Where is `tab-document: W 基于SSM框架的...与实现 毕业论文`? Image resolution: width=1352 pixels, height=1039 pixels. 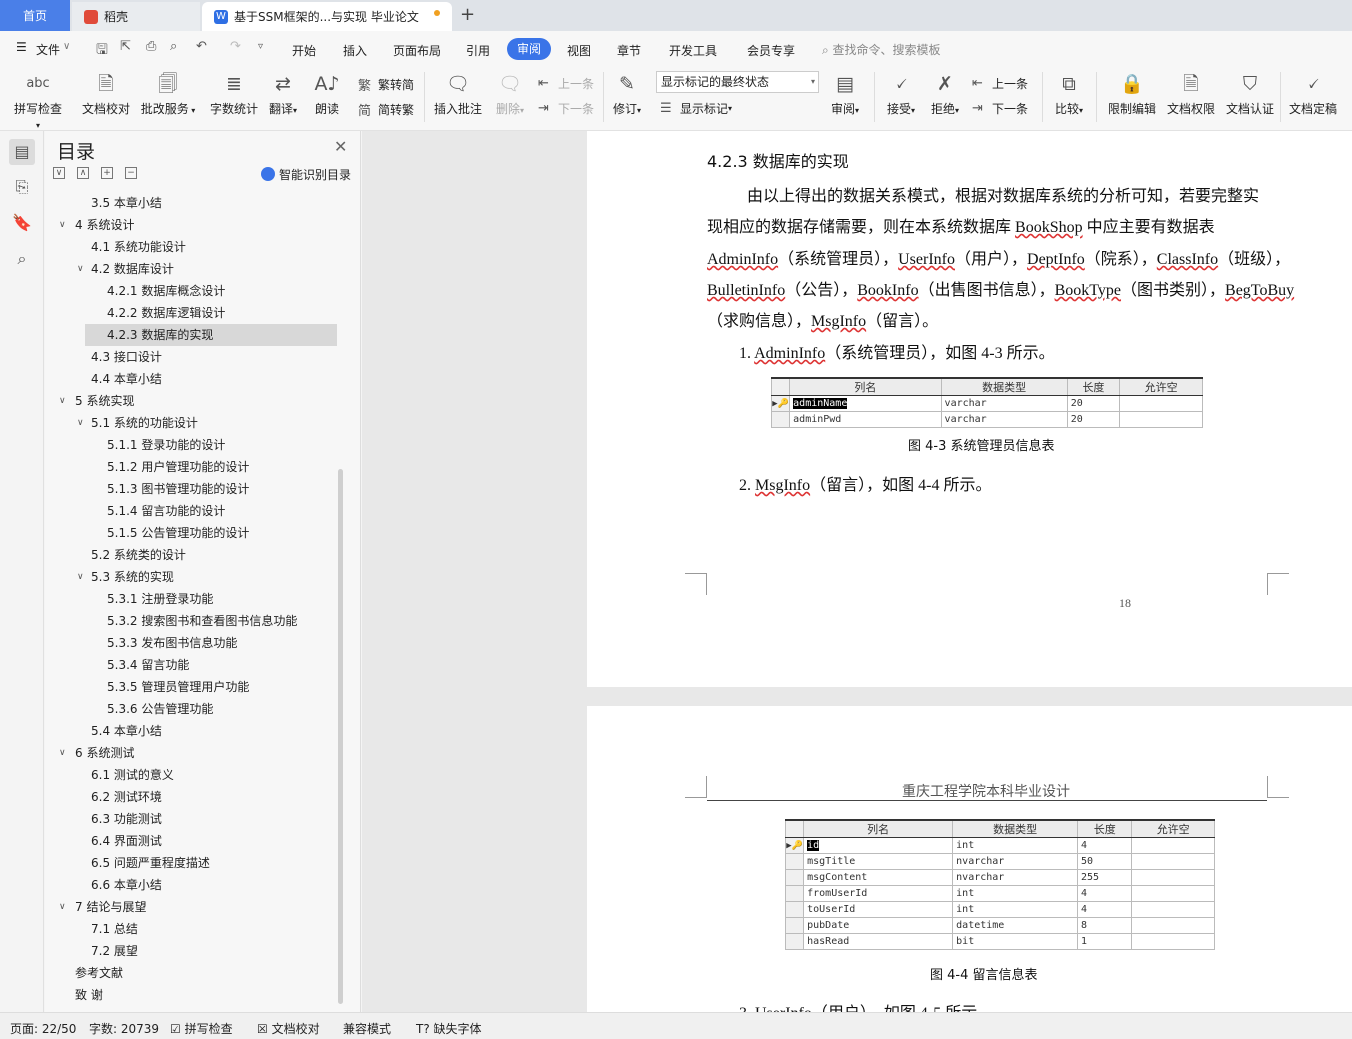
tab-document: W 基于SSM框架的...与实现 毕业论文 is located at coordinates (327, 16).